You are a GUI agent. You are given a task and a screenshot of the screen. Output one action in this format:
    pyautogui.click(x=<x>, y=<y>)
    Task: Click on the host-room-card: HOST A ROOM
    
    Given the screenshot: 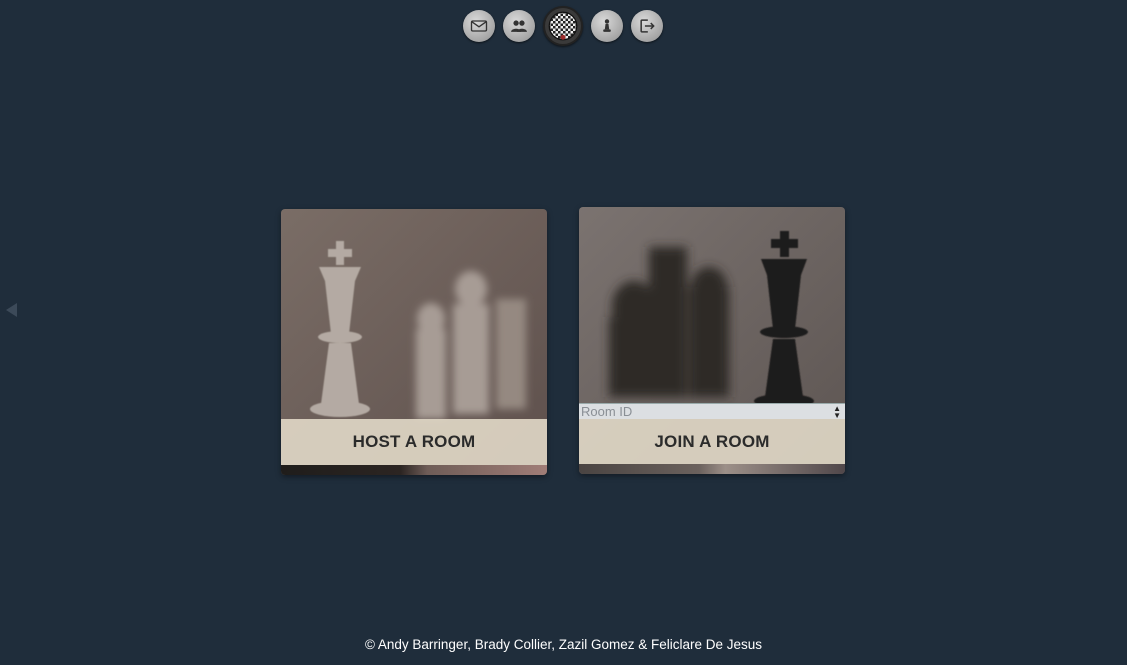 What is the action you would take?
    pyautogui.click(x=414, y=342)
    